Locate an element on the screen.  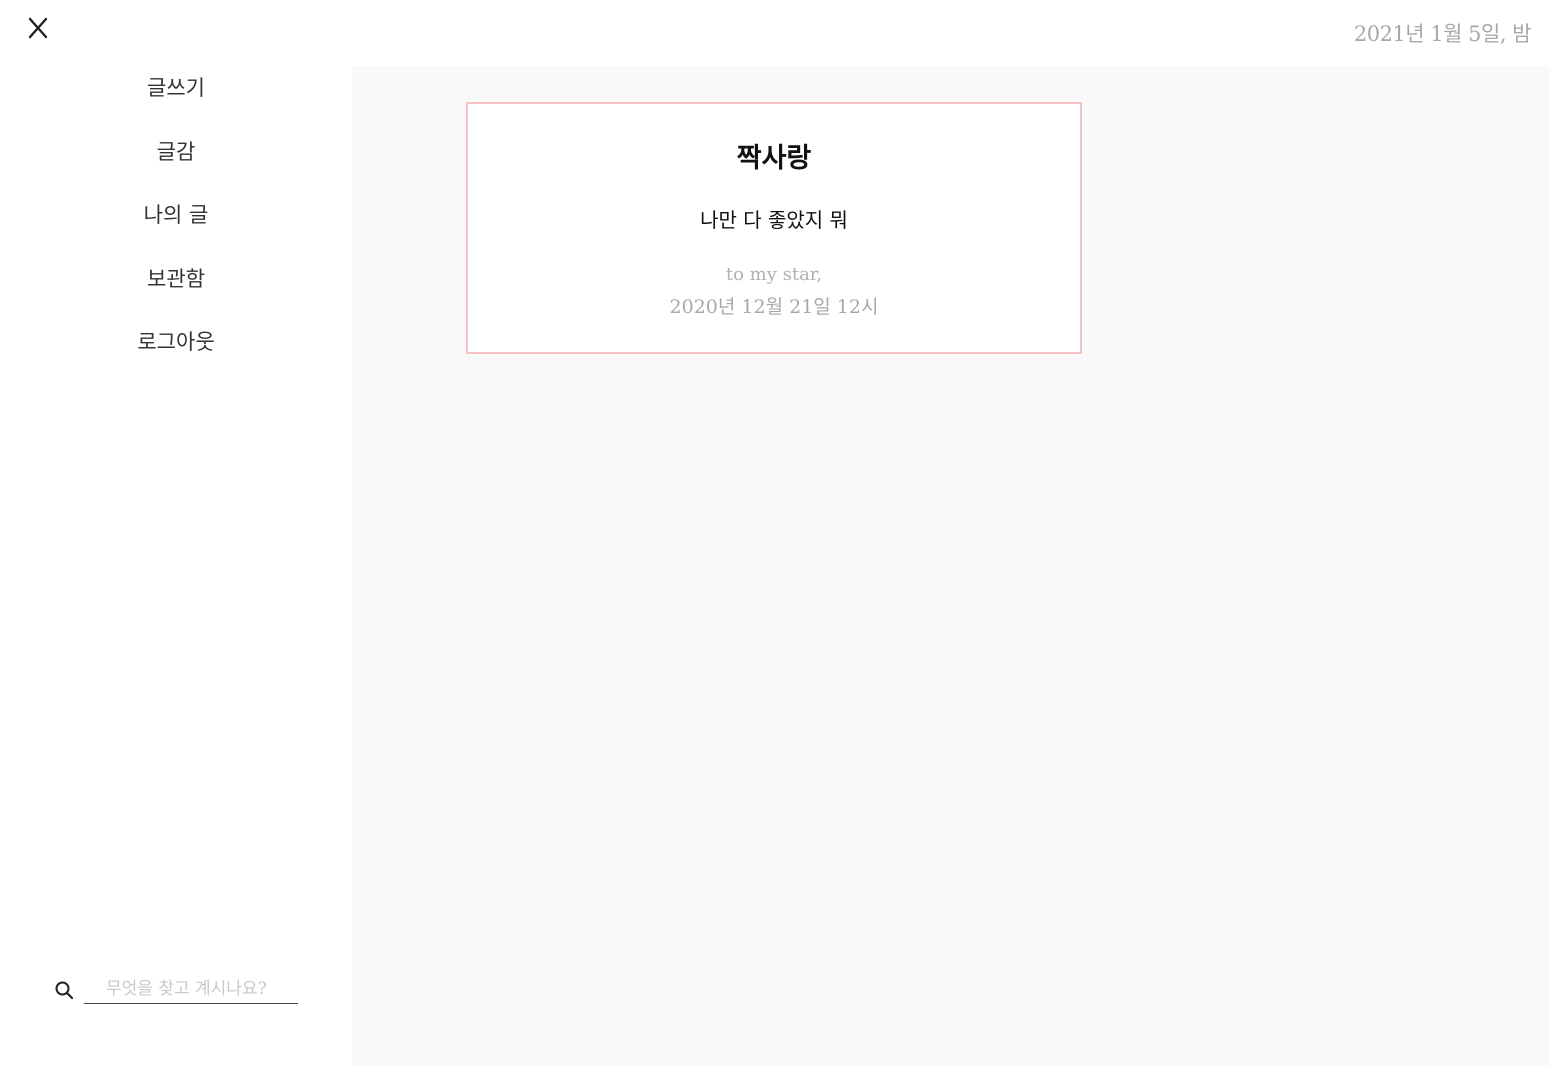
sidebar-item-archive: 보관함 is located at coordinates (176, 295).